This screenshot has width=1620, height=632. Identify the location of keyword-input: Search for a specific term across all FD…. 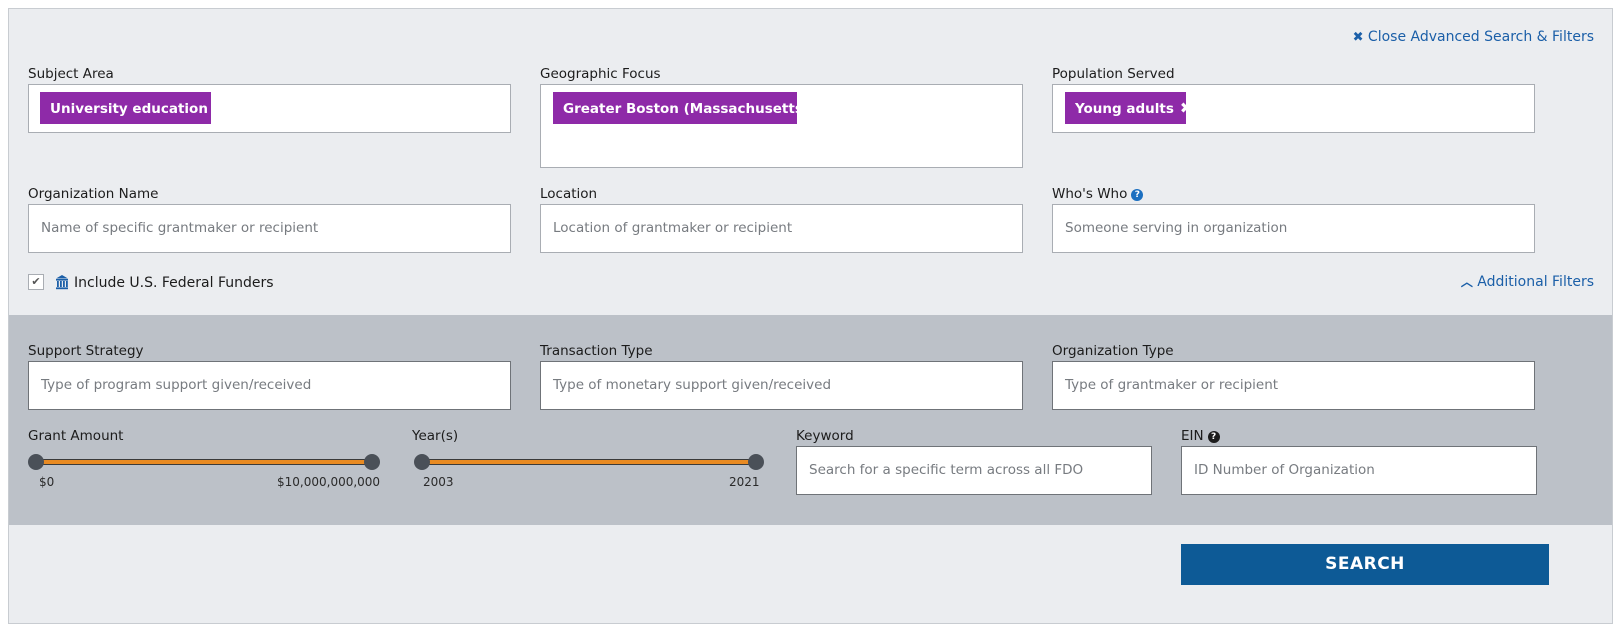
(974, 470).